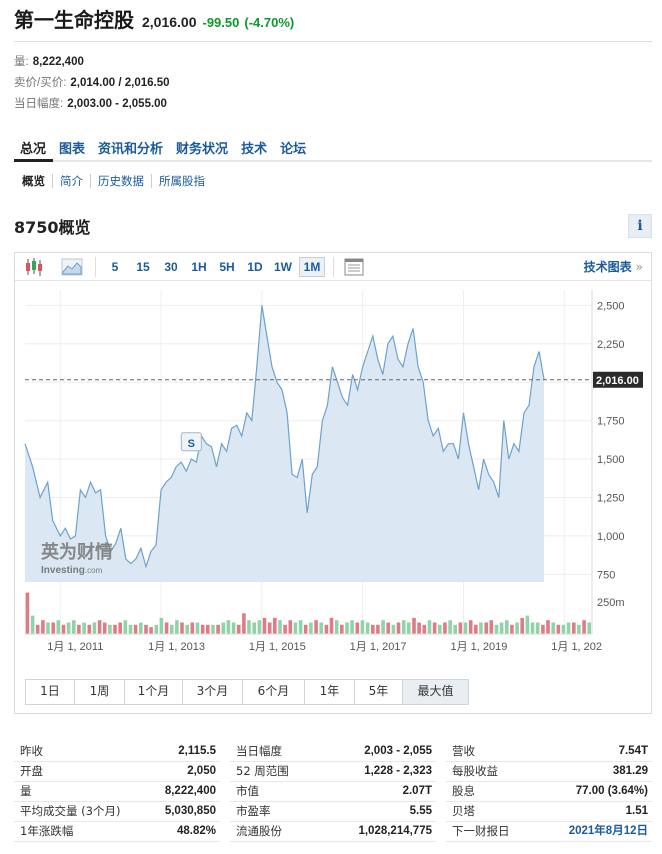 The height and width of the screenshot is (854, 662). What do you see at coordinates (202, 147) in the screenshot?
I see `tab-financials: 财务状况` at bounding box center [202, 147].